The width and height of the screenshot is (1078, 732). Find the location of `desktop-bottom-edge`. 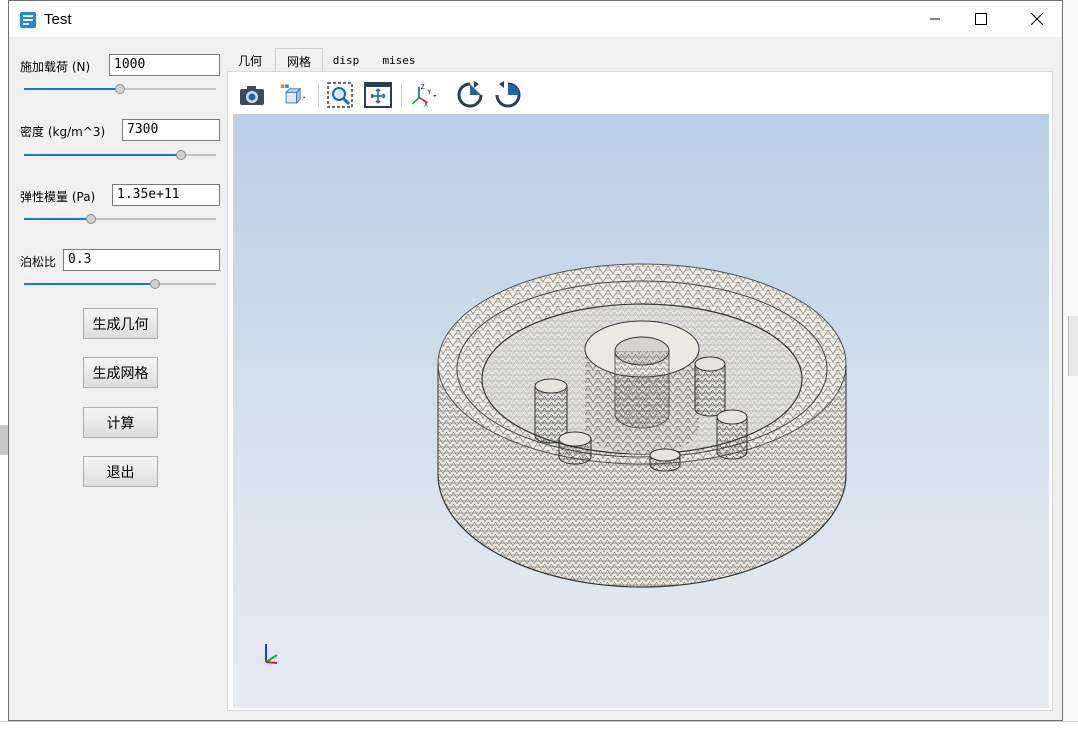

desktop-bottom-edge is located at coordinates (539, 726).